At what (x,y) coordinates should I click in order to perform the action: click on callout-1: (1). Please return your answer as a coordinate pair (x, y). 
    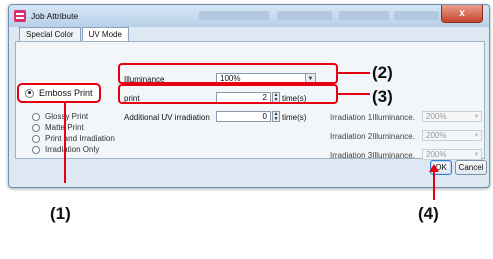
    Looking at the image, I should click on (60, 213).